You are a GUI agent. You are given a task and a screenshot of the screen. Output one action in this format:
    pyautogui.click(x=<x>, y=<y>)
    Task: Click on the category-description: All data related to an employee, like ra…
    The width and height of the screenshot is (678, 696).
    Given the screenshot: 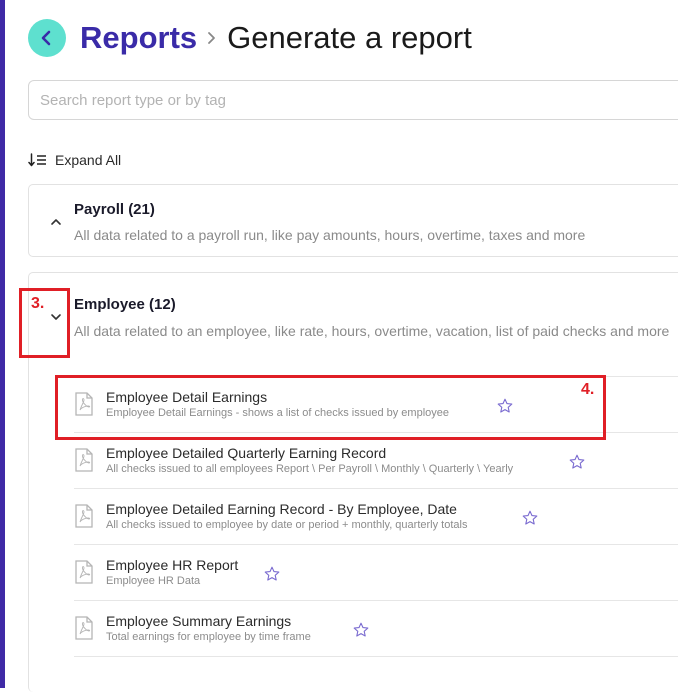 What is the action you would take?
    pyautogui.click(x=372, y=331)
    